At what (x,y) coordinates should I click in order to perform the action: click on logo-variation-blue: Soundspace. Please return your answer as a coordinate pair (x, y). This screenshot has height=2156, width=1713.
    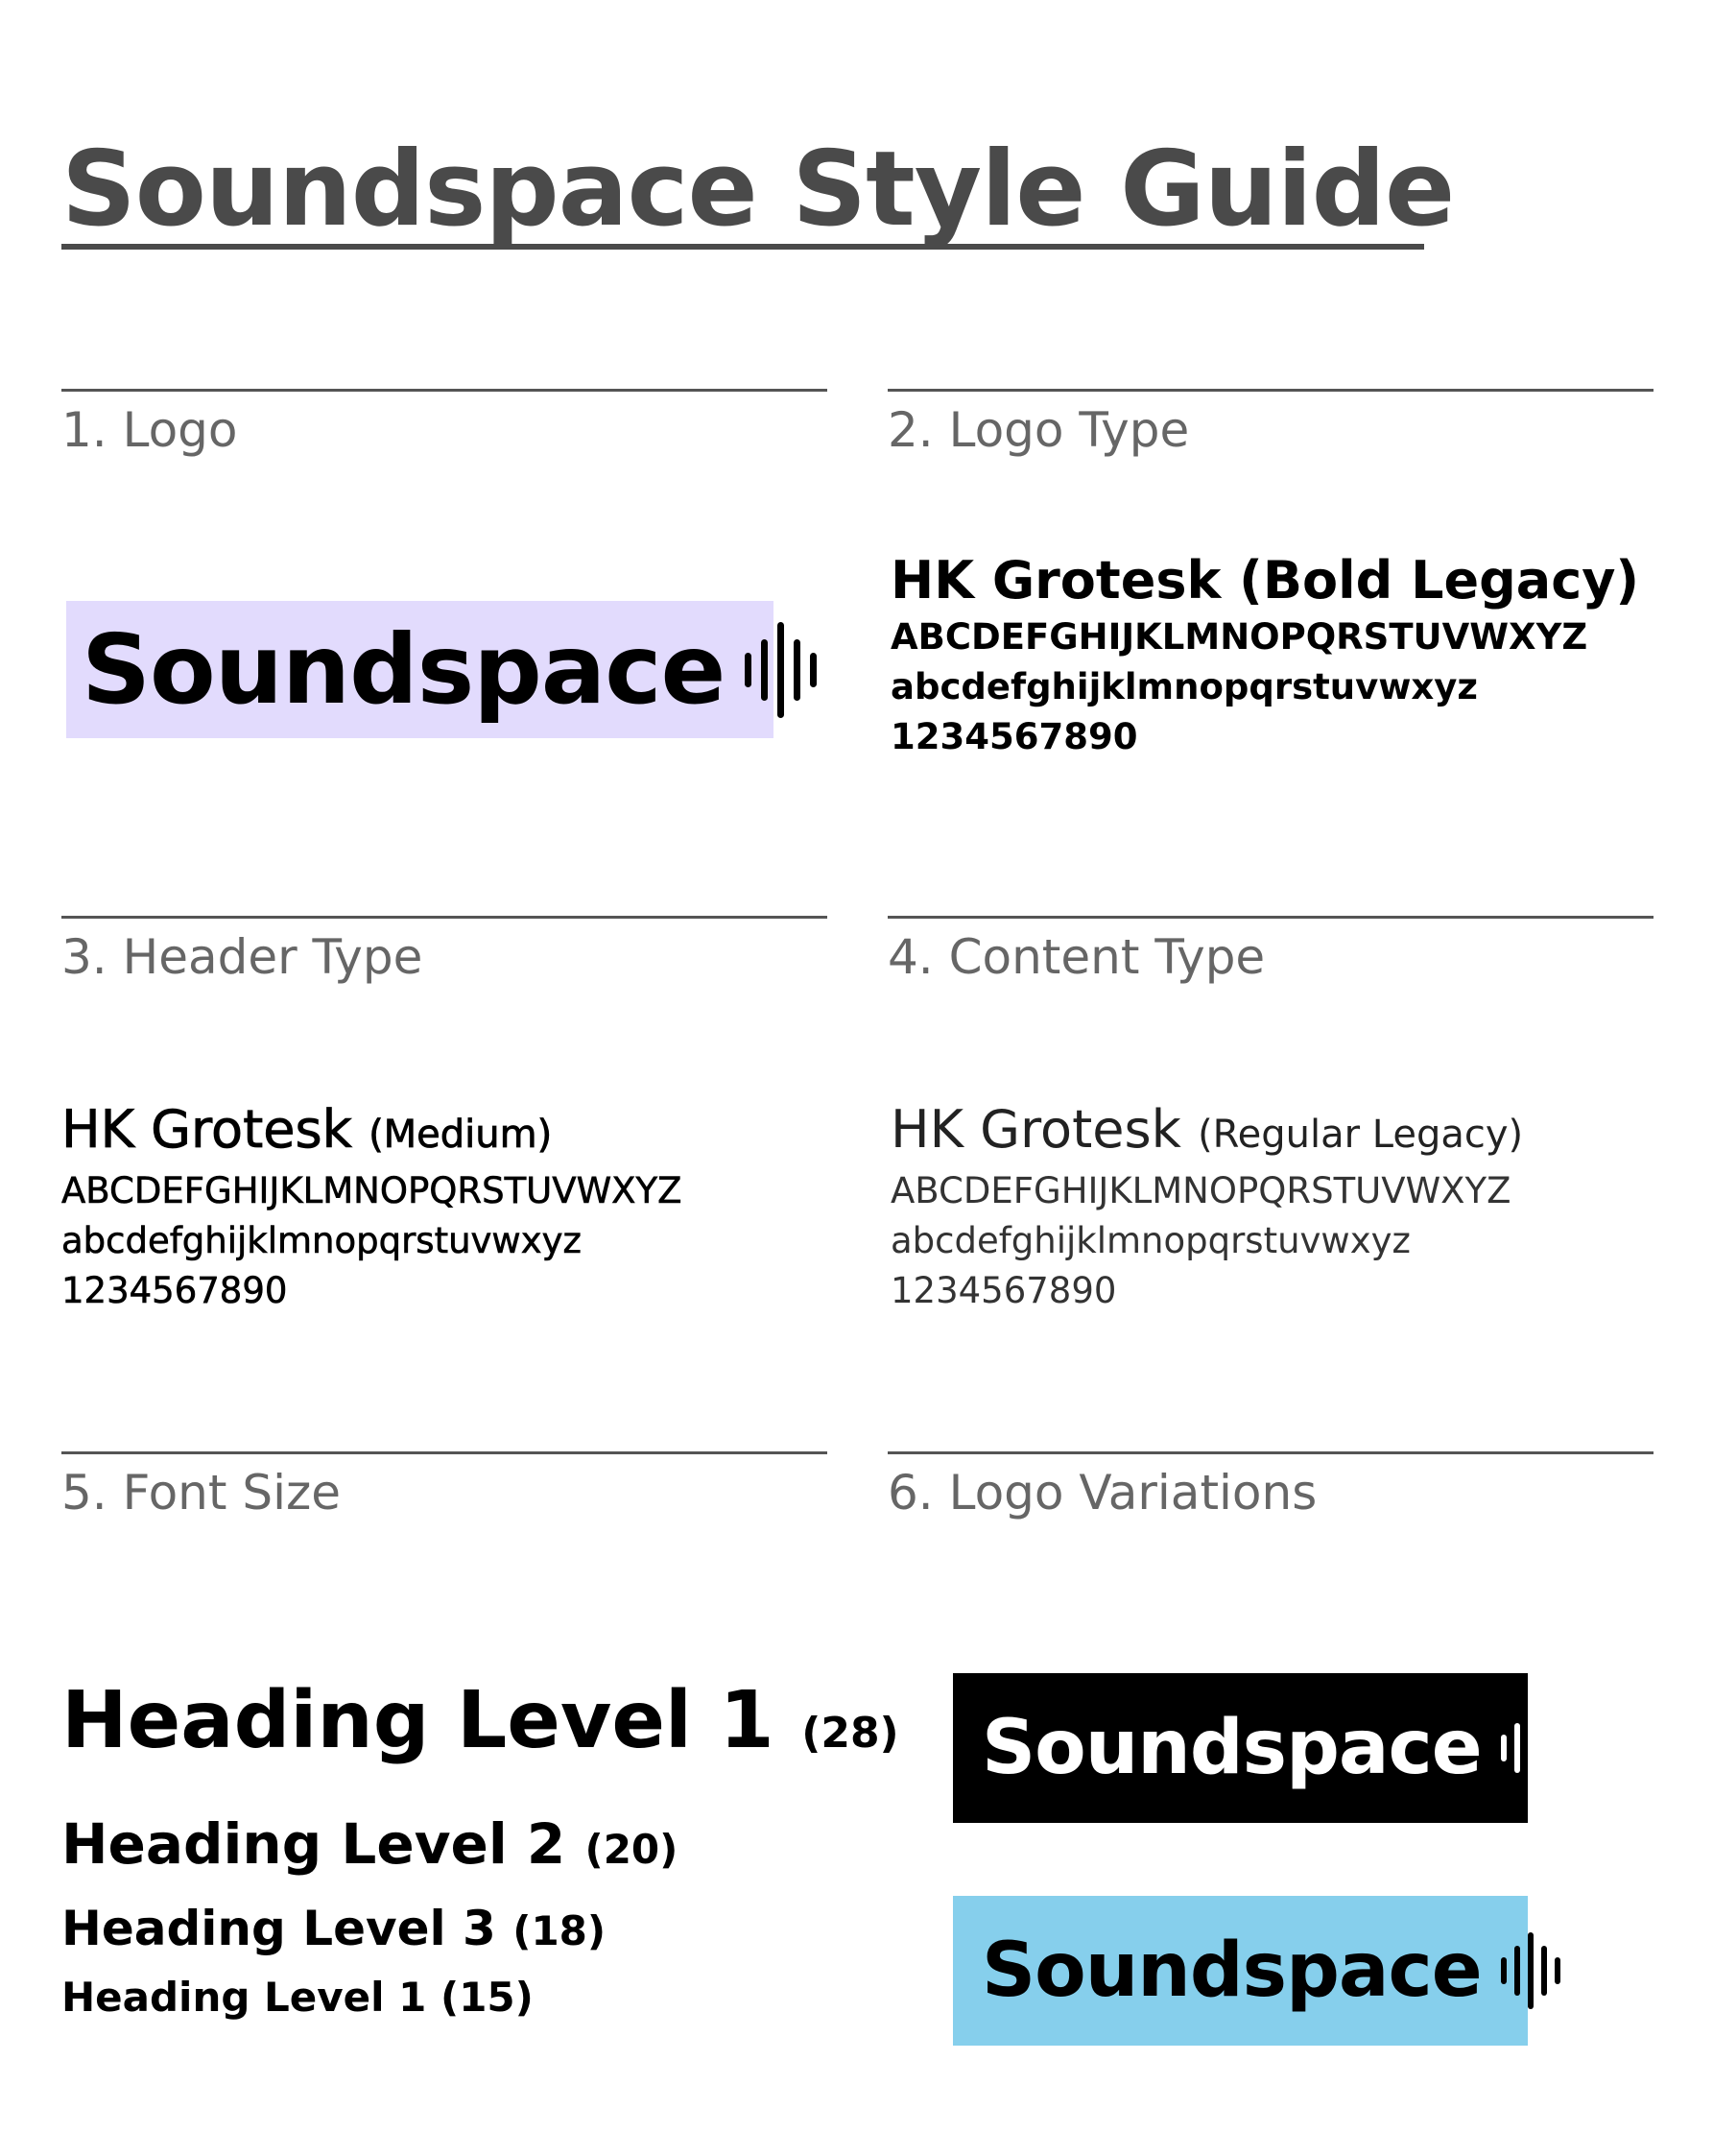
    Looking at the image, I should click on (1256, 1971).